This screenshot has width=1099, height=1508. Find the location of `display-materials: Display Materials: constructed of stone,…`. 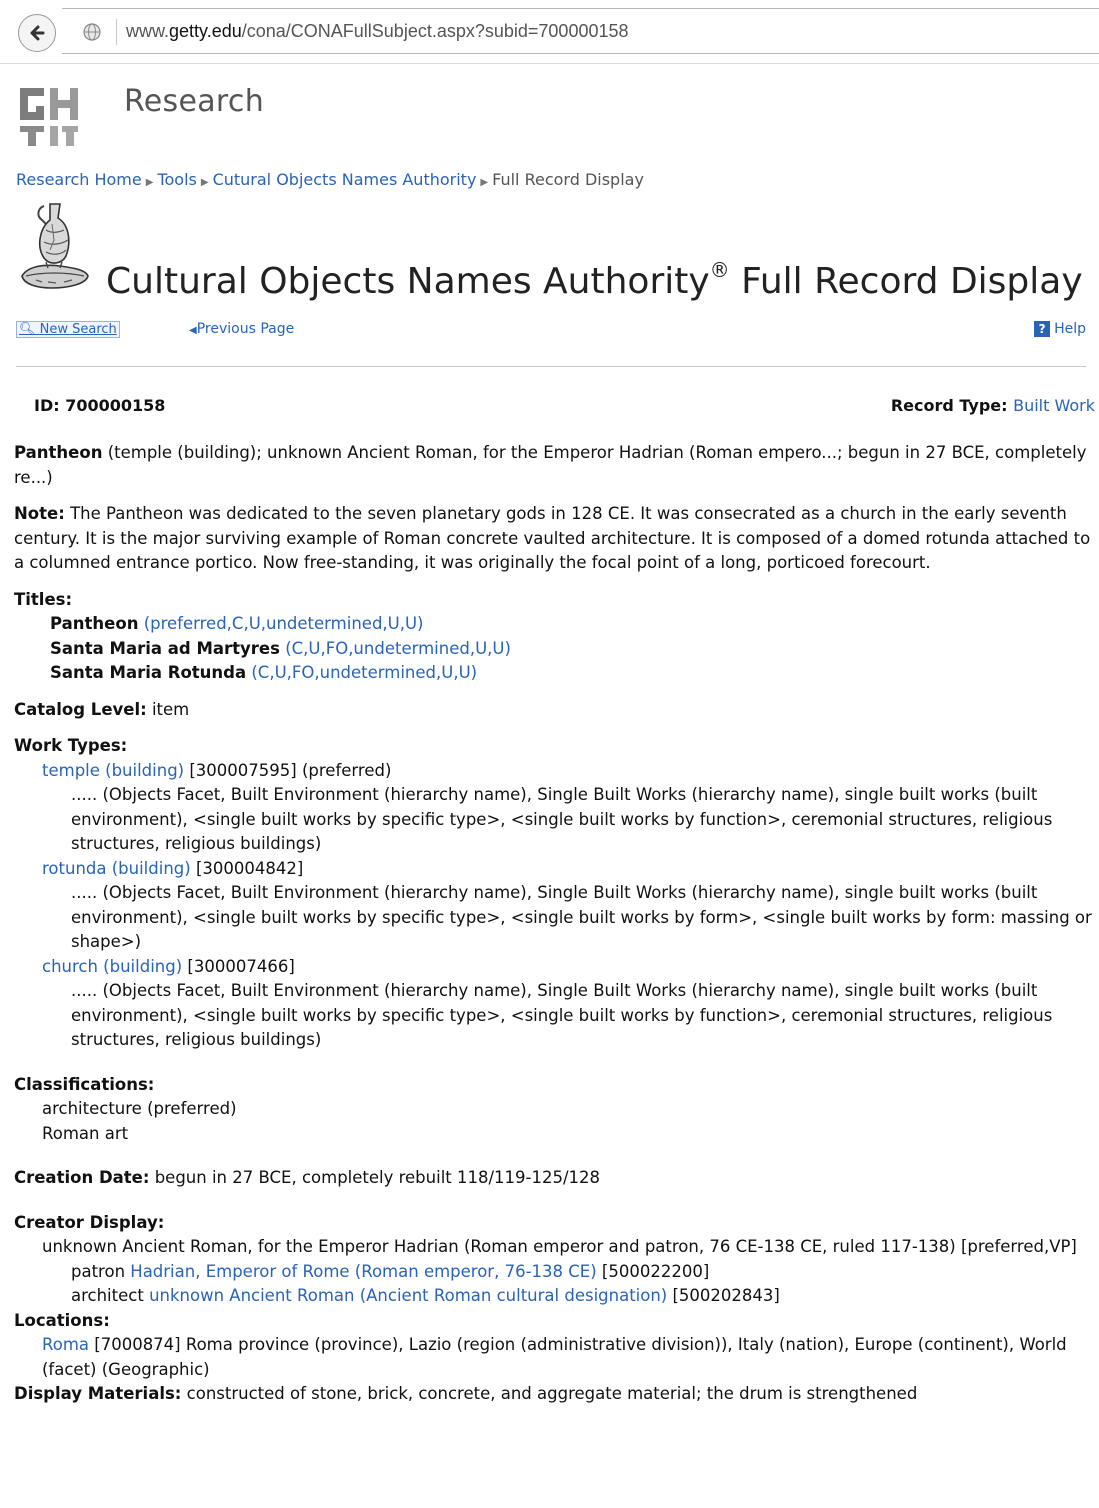

display-materials: Display Materials: constructed of stone,… is located at coordinates (554, 1394).